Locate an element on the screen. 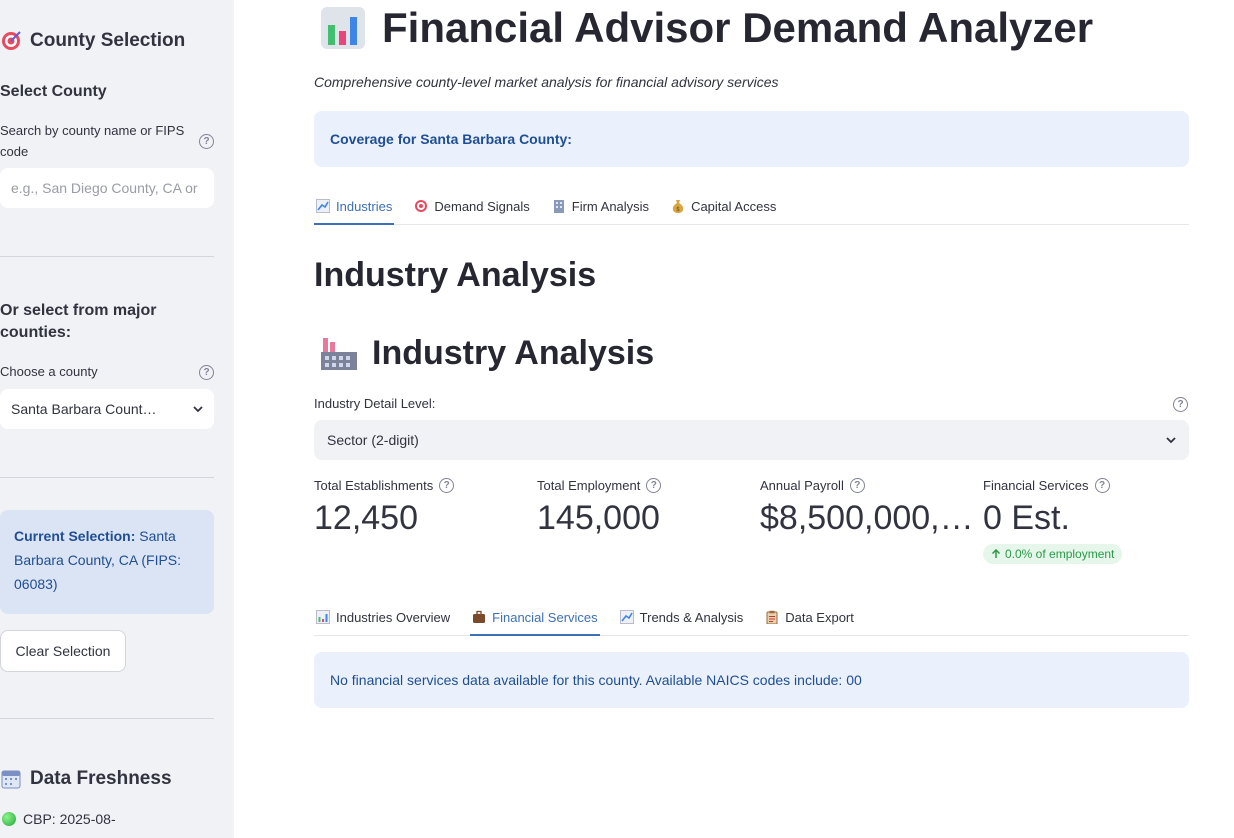 The height and width of the screenshot is (838, 1234). metric-label-text: Financial Services is located at coordinates (1036, 485).